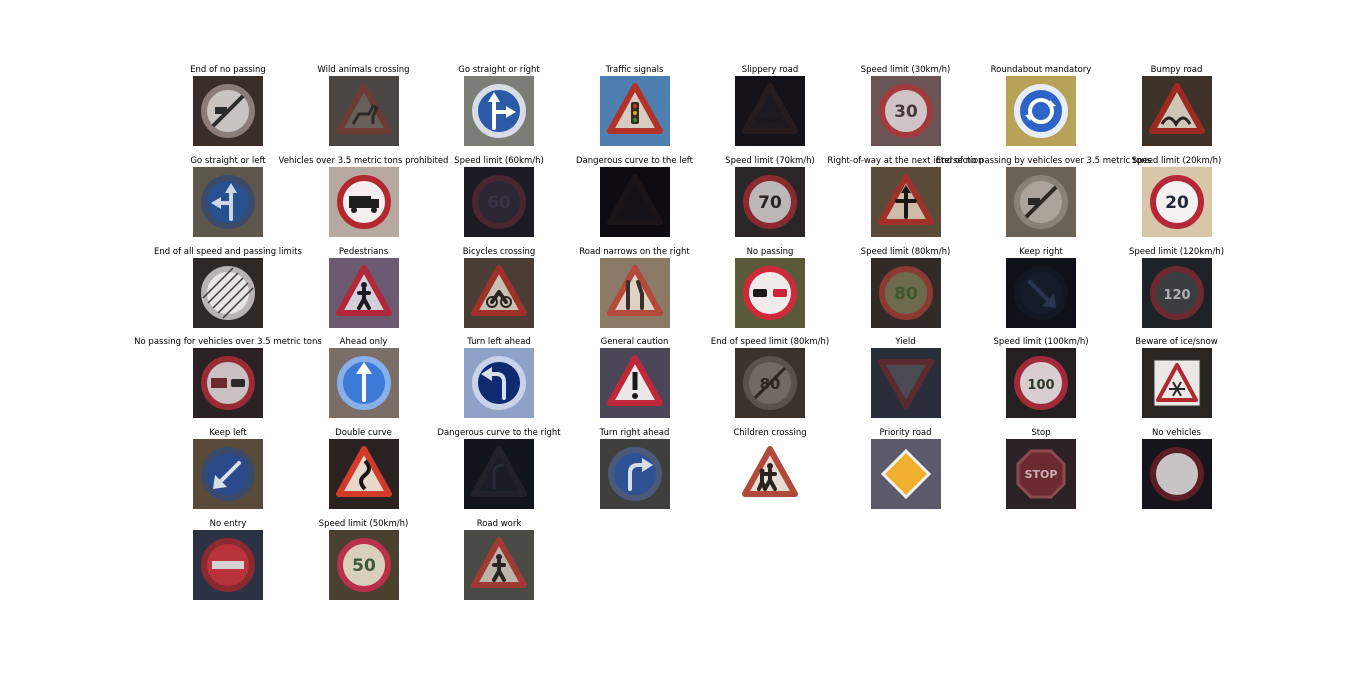 The height and width of the screenshot is (681, 1370). What do you see at coordinates (1176, 251) in the screenshot?
I see `sign-title: Speed limit (120km/h)` at bounding box center [1176, 251].